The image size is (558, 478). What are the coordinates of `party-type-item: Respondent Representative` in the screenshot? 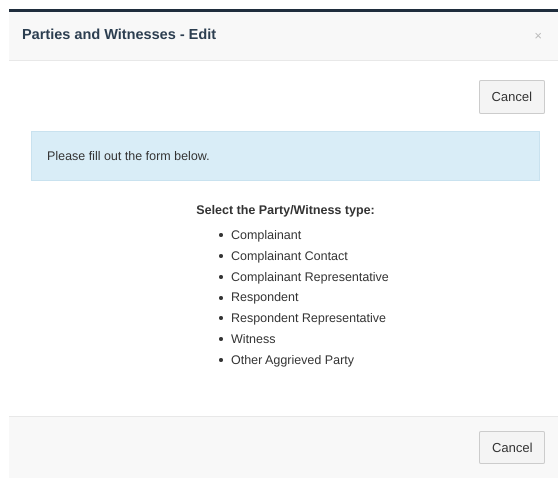 It's located at (308, 318).